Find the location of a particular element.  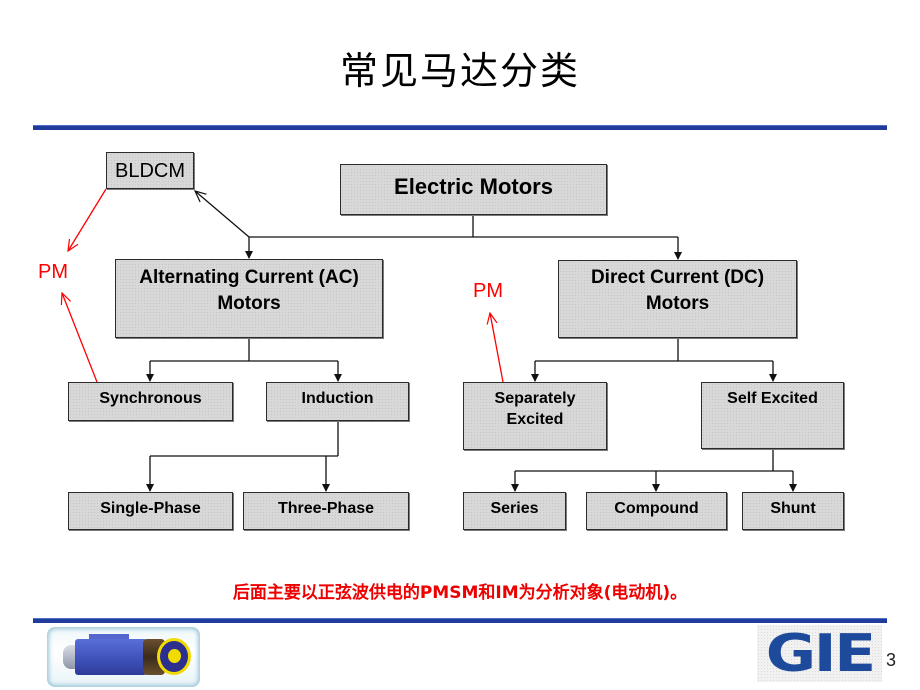

series-box: Series is located at coordinates (514, 511).